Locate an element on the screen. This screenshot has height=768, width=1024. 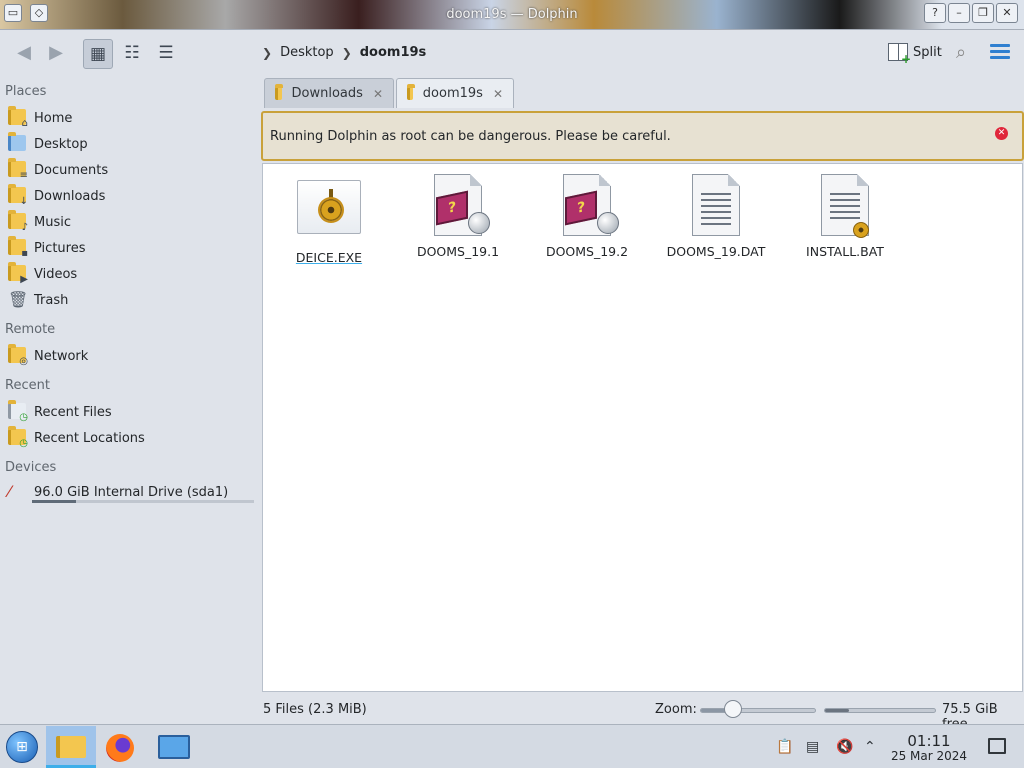
file-name: DOOMS_19.DAT is located at coordinates (716, 251).